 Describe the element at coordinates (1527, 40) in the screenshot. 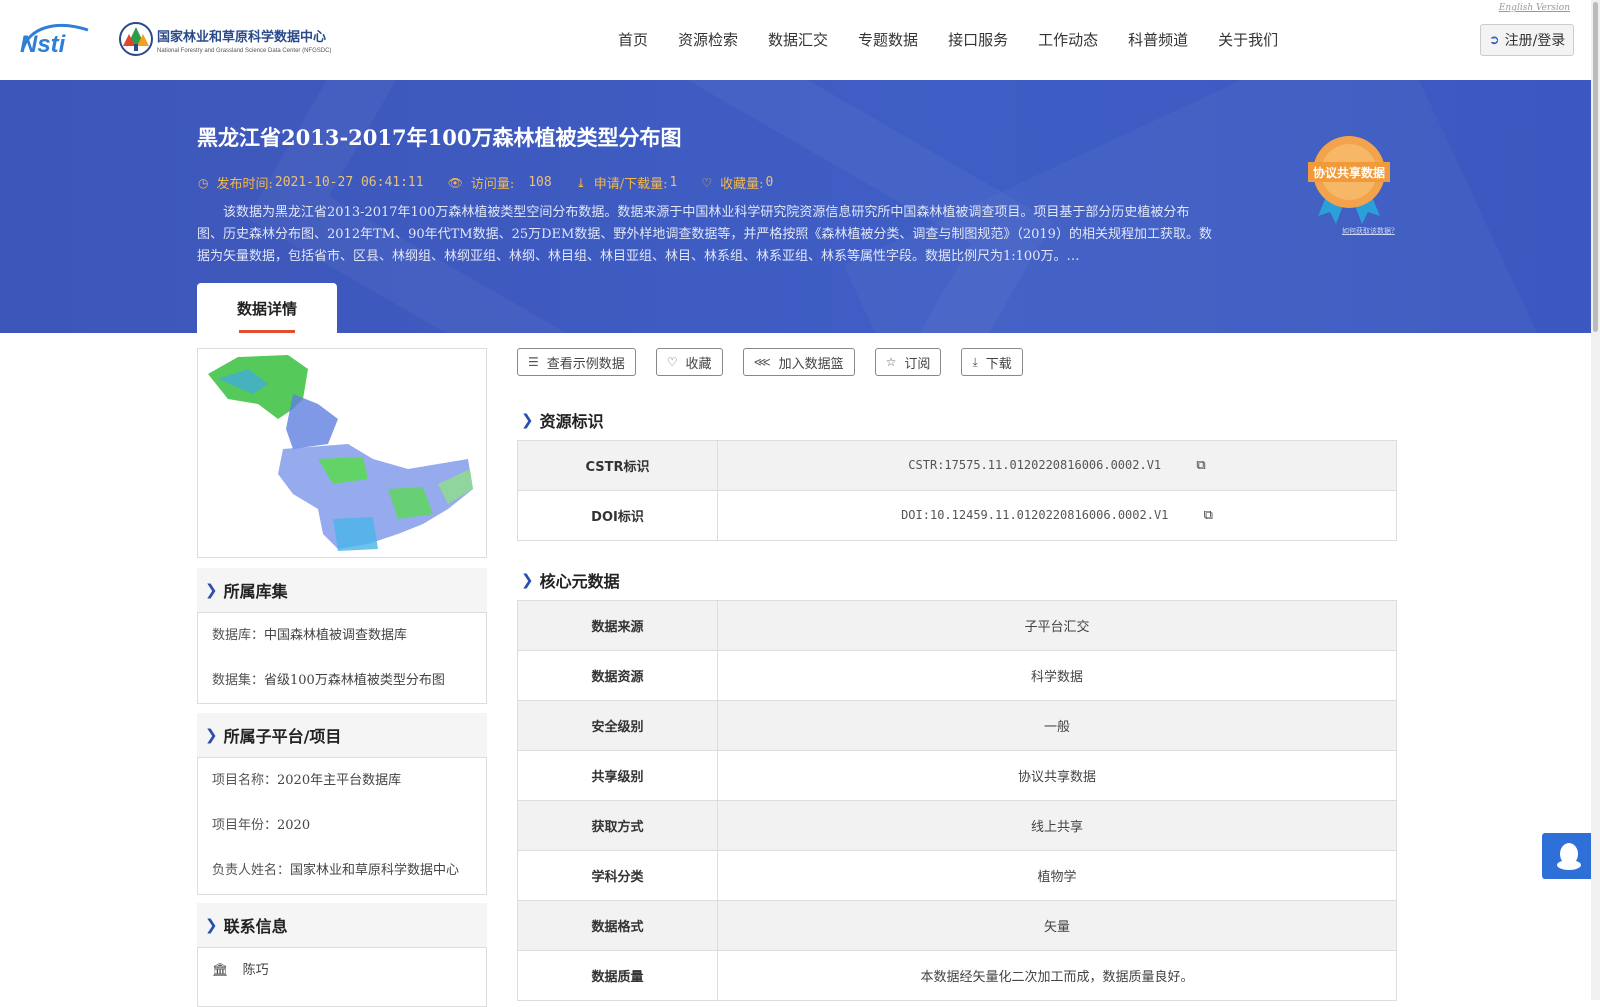

I see `login-register-button: ➲ 注册/登录` at that location.